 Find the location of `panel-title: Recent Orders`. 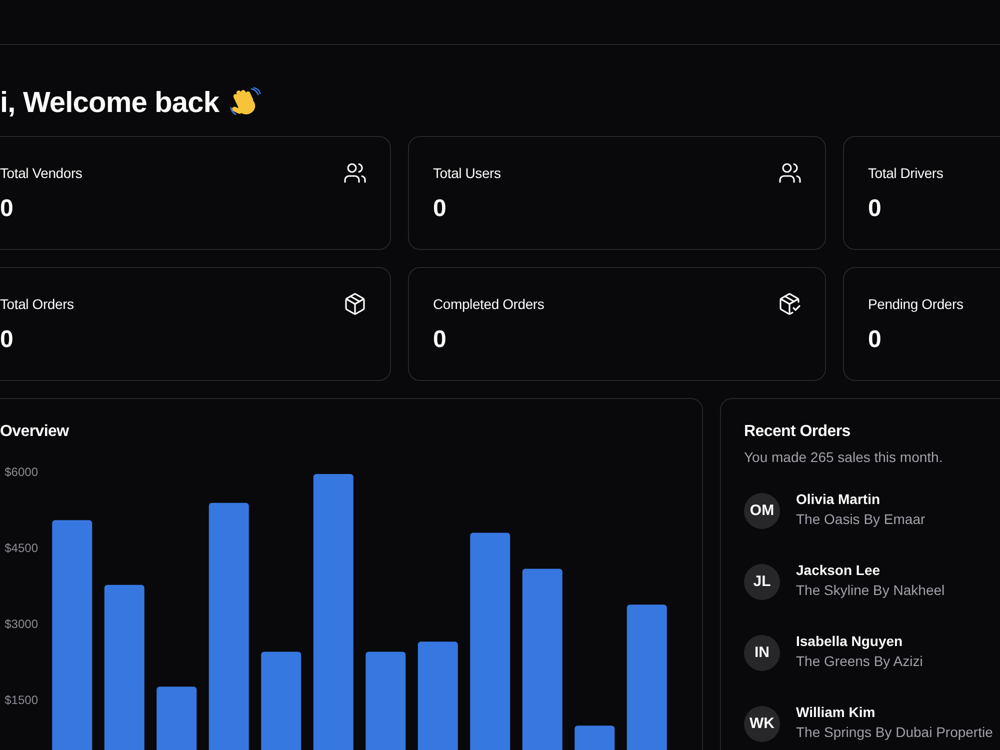

panel-title: Recent Orders is located at coordinates (797, 432).